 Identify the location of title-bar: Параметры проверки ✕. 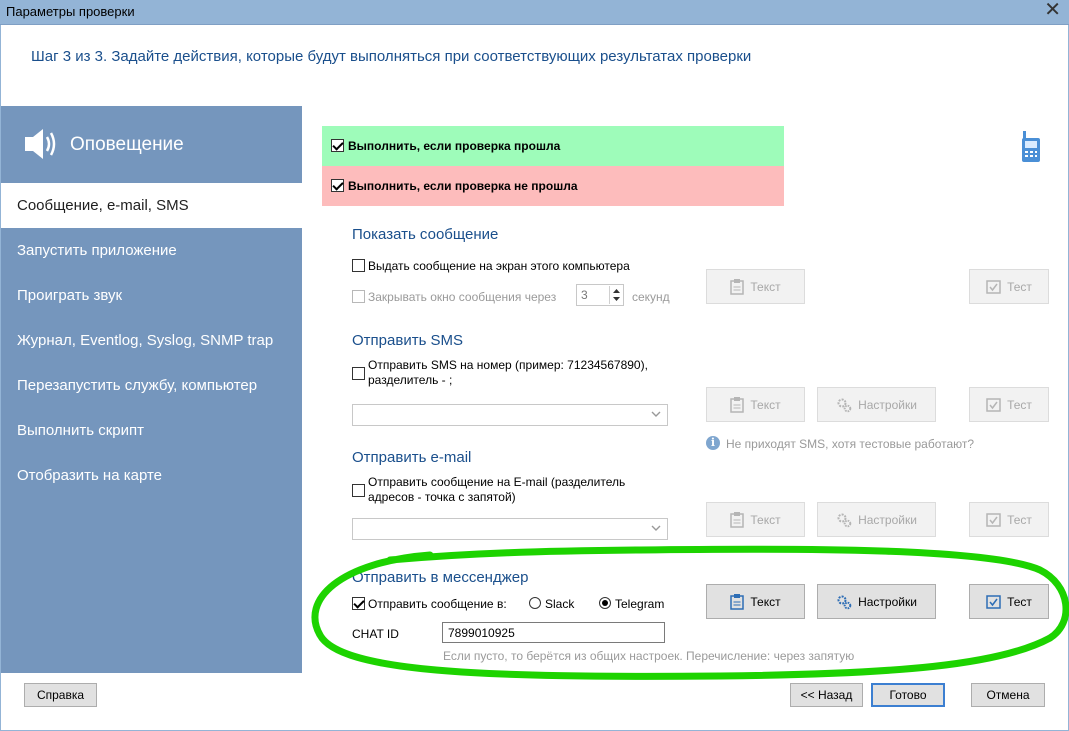
(534, 12).